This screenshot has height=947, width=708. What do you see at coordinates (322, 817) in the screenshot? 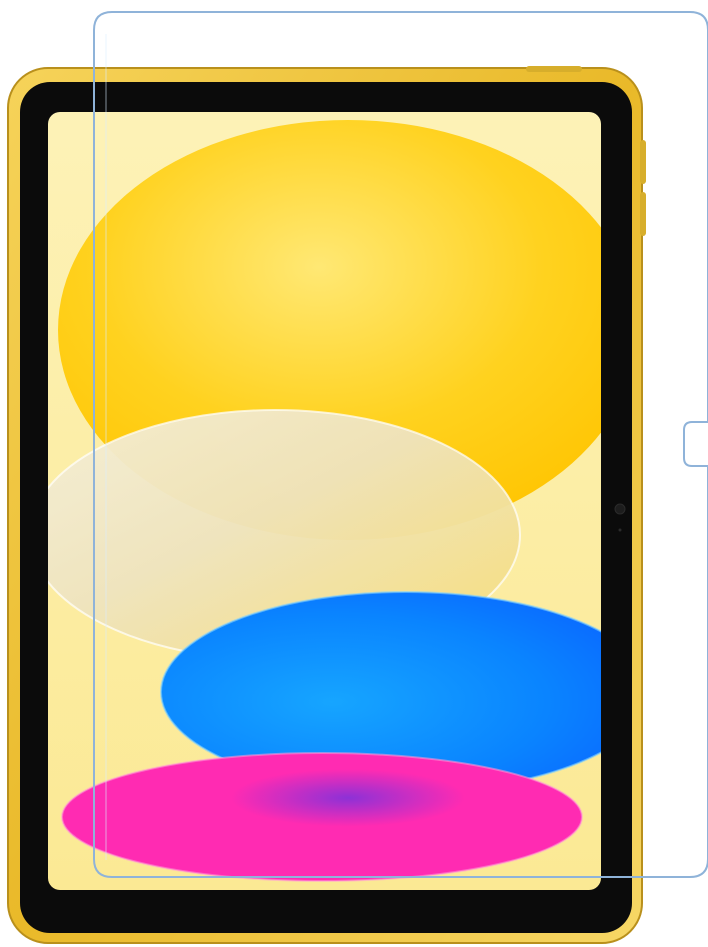
I see `magenta-ellipse` at bounding box center [322, 817].